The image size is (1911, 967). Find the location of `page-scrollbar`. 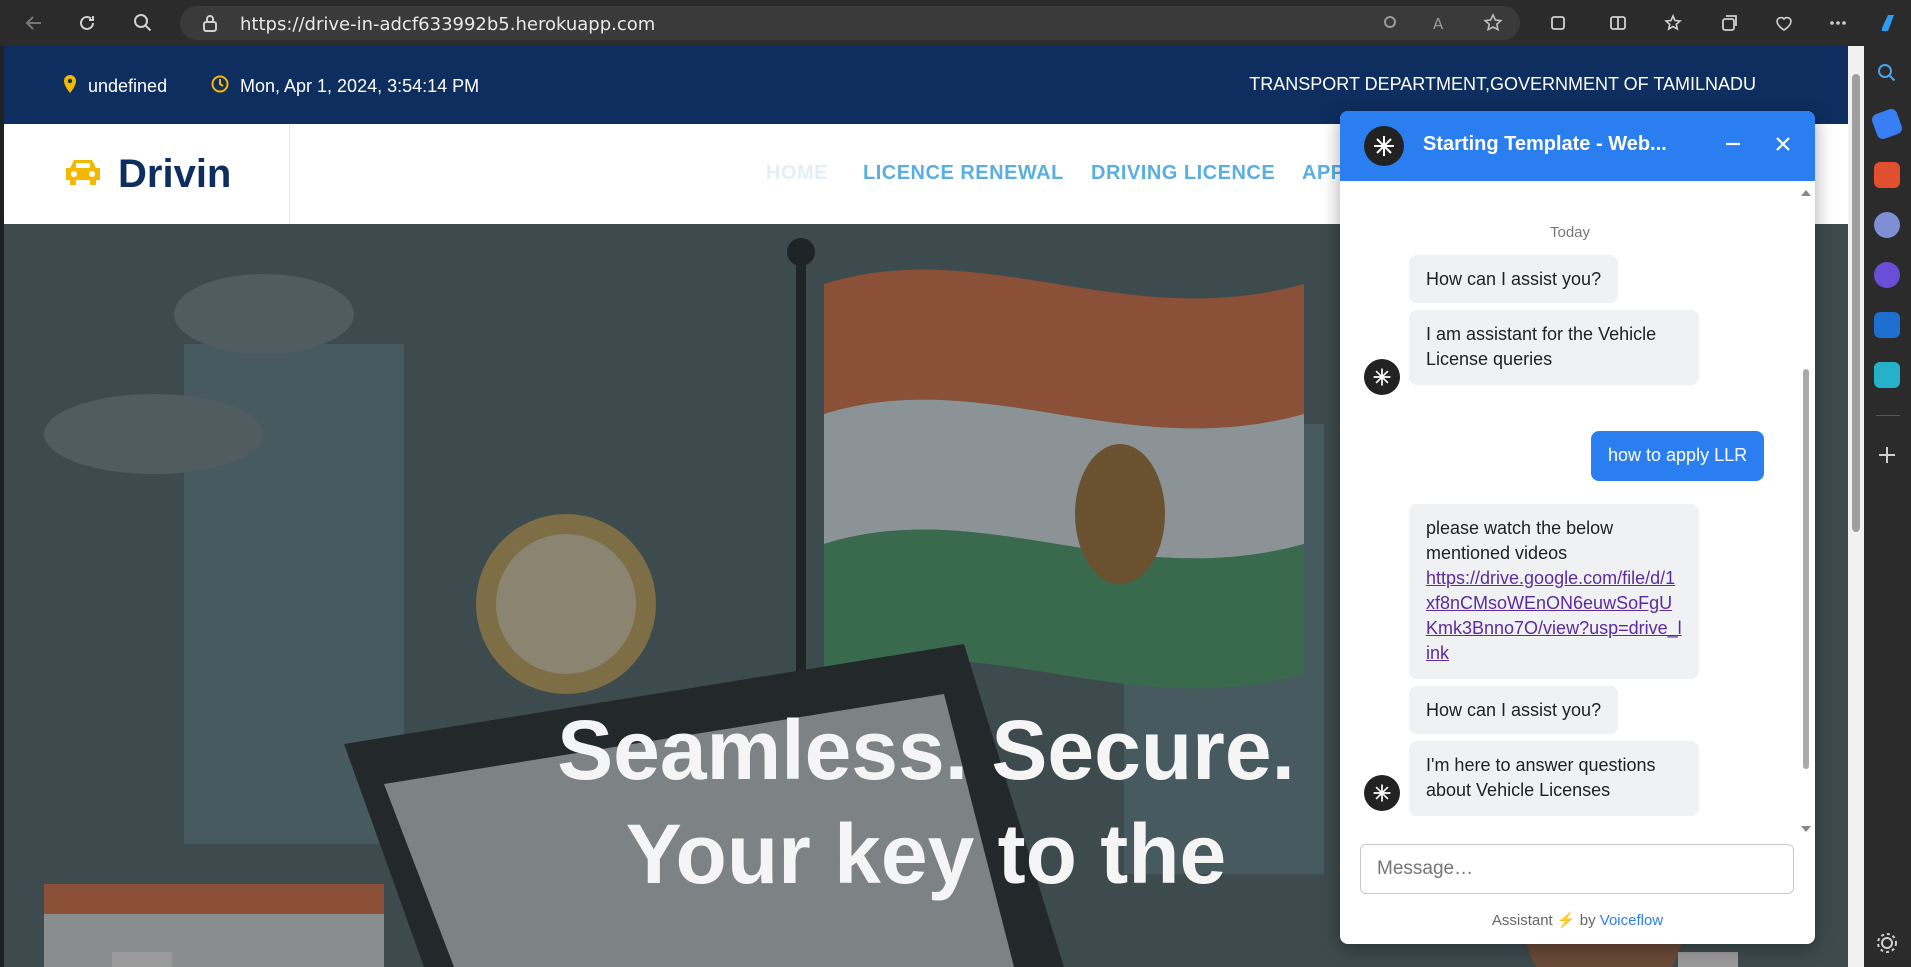

page-scrollbar is located at coordinates (1856, 506).